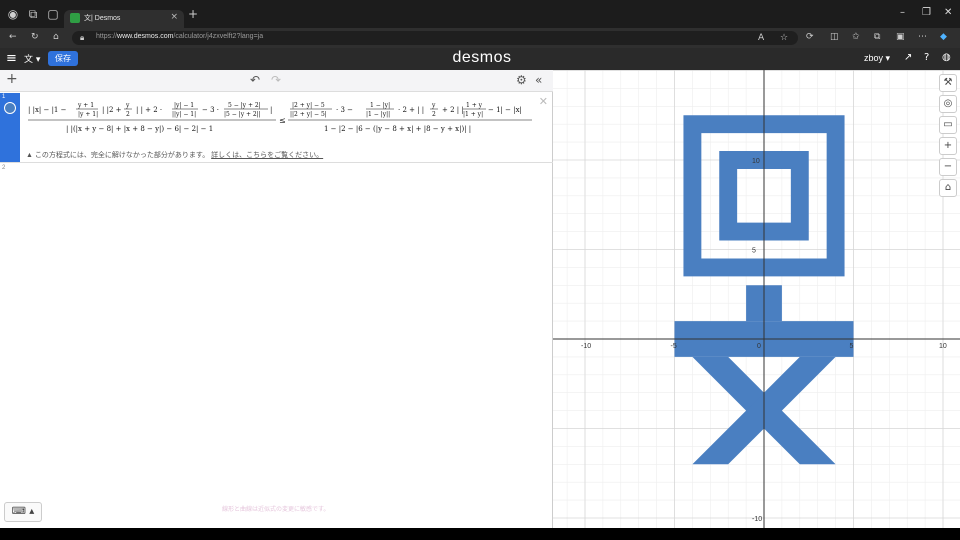  I want to click on svg-text: |1 − |y||, so click(378, 114).